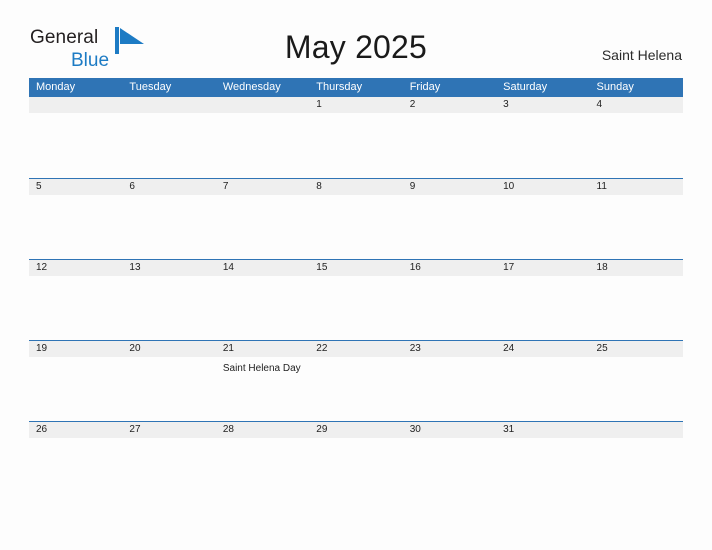 This screenshot has width=712, height=550. I want to click on day-number: 3, so click(542, 105).